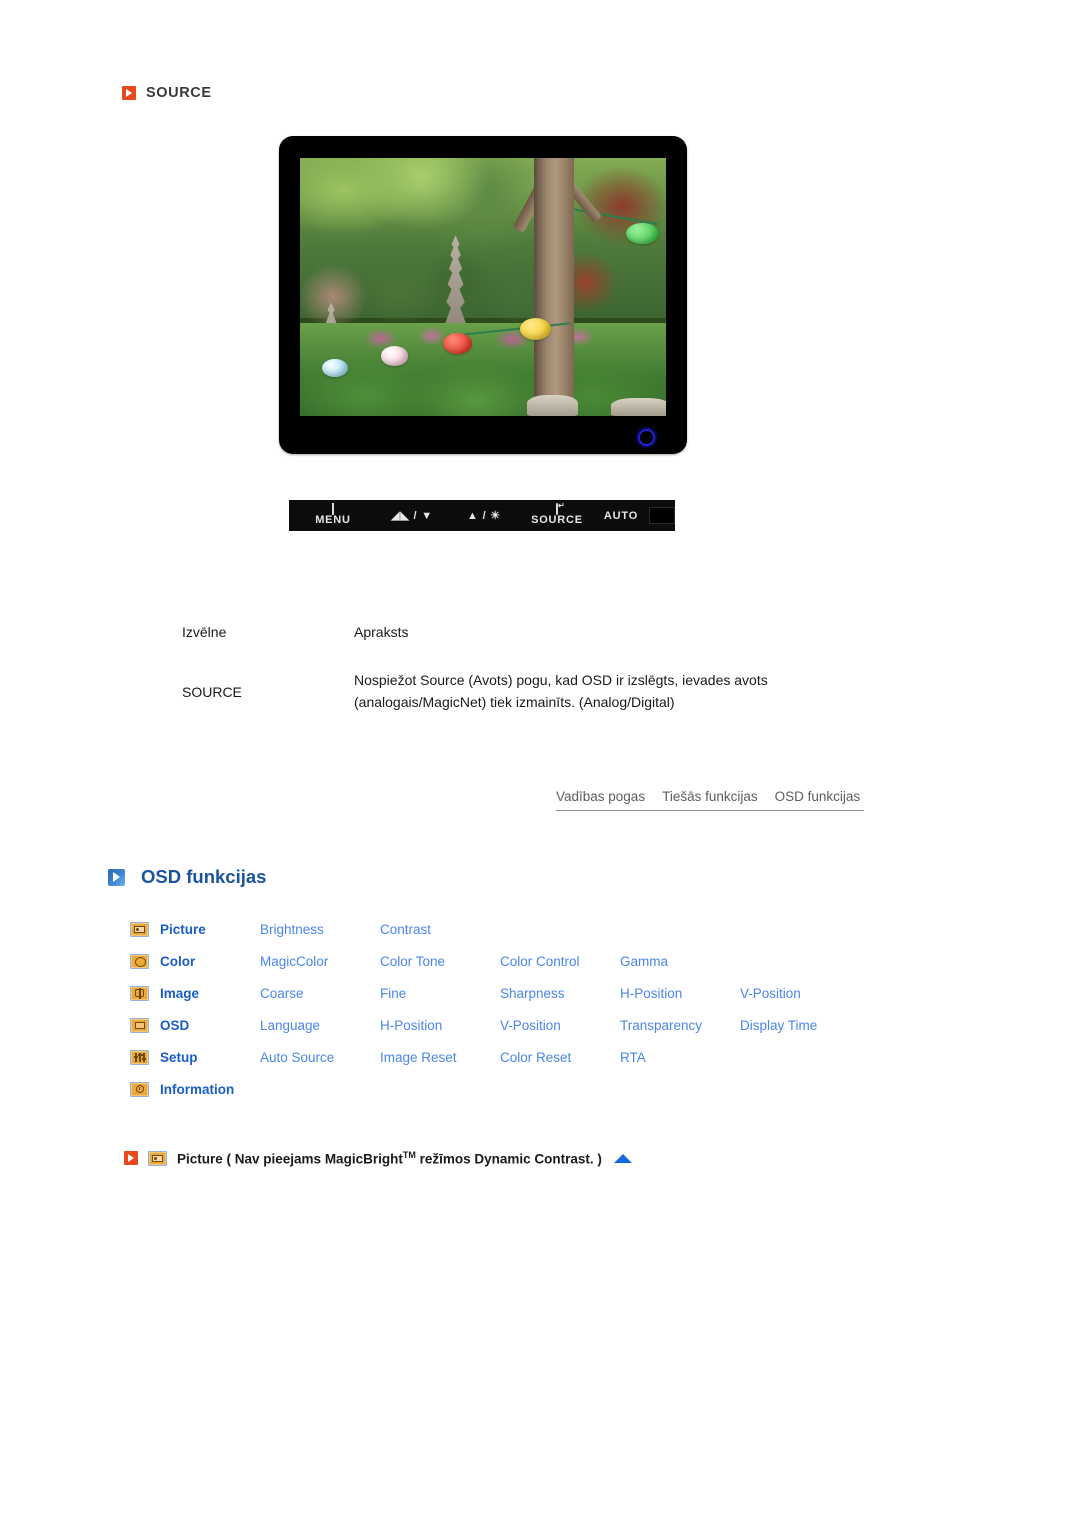 The width and height of the screenshot is (1080, 1528). Describe the element at coordinates (320, 961) in the screenshot. I see `osd-item-magiccolor: MagicColor` at that location.